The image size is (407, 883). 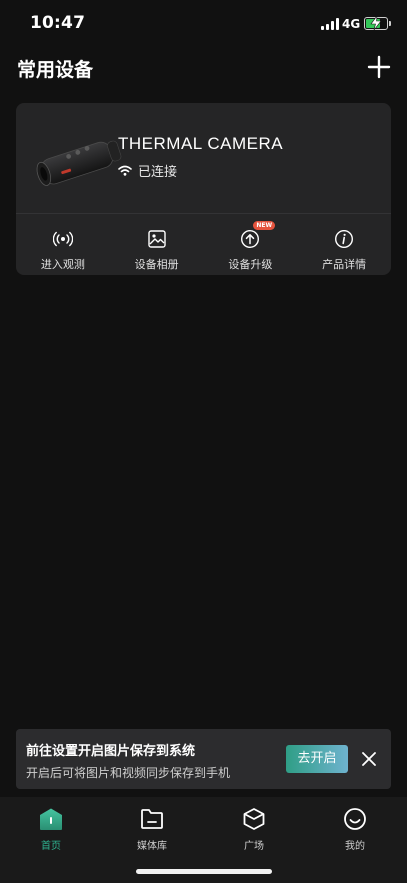 I want to click on device-album-button: 设备相册, so click(x=157, y=244).